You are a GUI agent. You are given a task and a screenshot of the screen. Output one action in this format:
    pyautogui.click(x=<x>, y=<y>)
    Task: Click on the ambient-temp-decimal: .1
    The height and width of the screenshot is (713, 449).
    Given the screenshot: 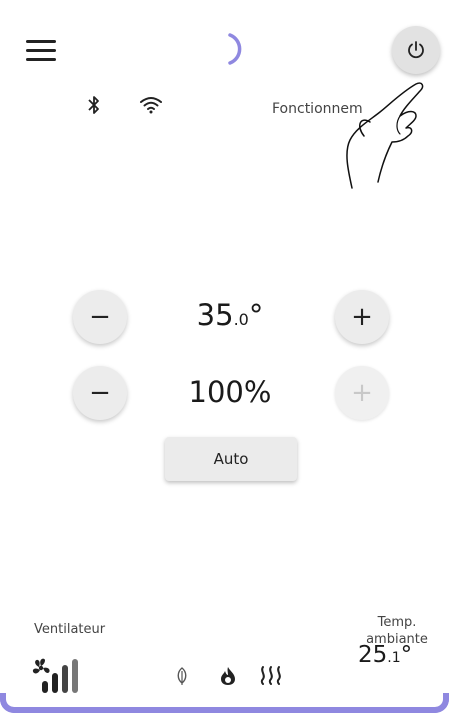 What is the action you would take?
    pyautogui.click(x=394, y=658)
    